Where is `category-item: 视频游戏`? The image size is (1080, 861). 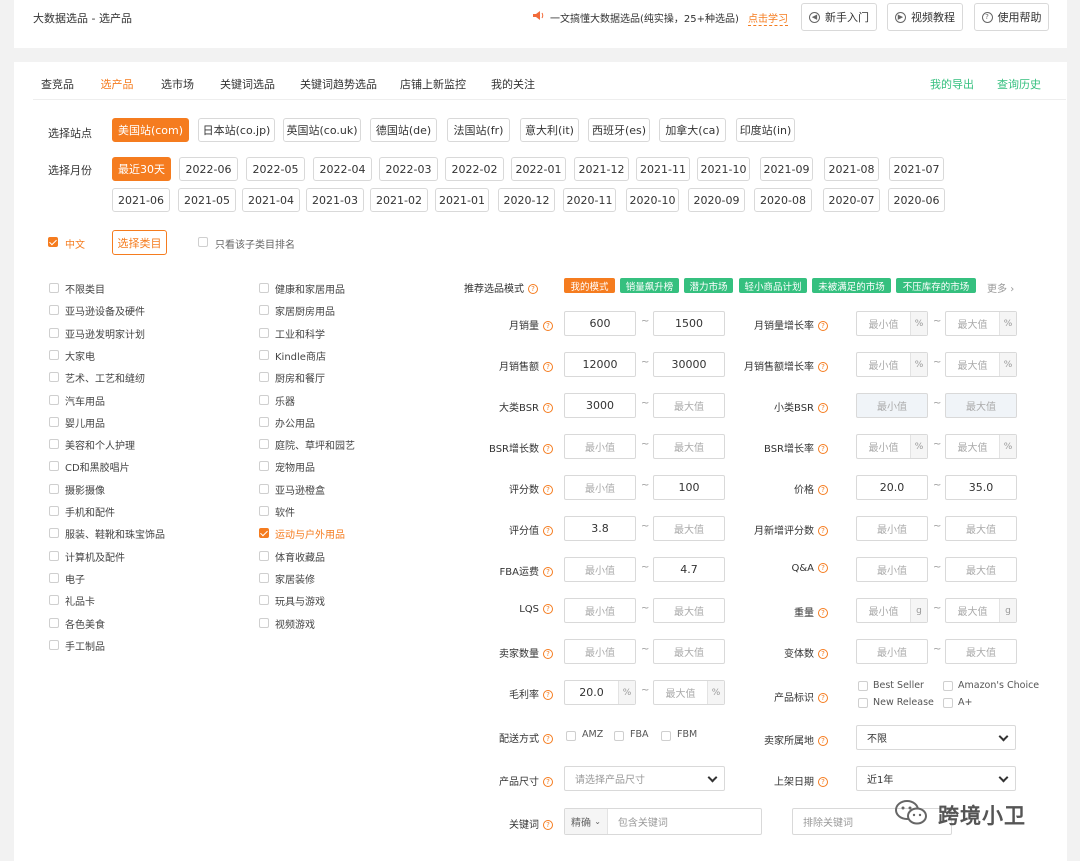
category-item: 视频游戏 is located at coordinates (295, 623).